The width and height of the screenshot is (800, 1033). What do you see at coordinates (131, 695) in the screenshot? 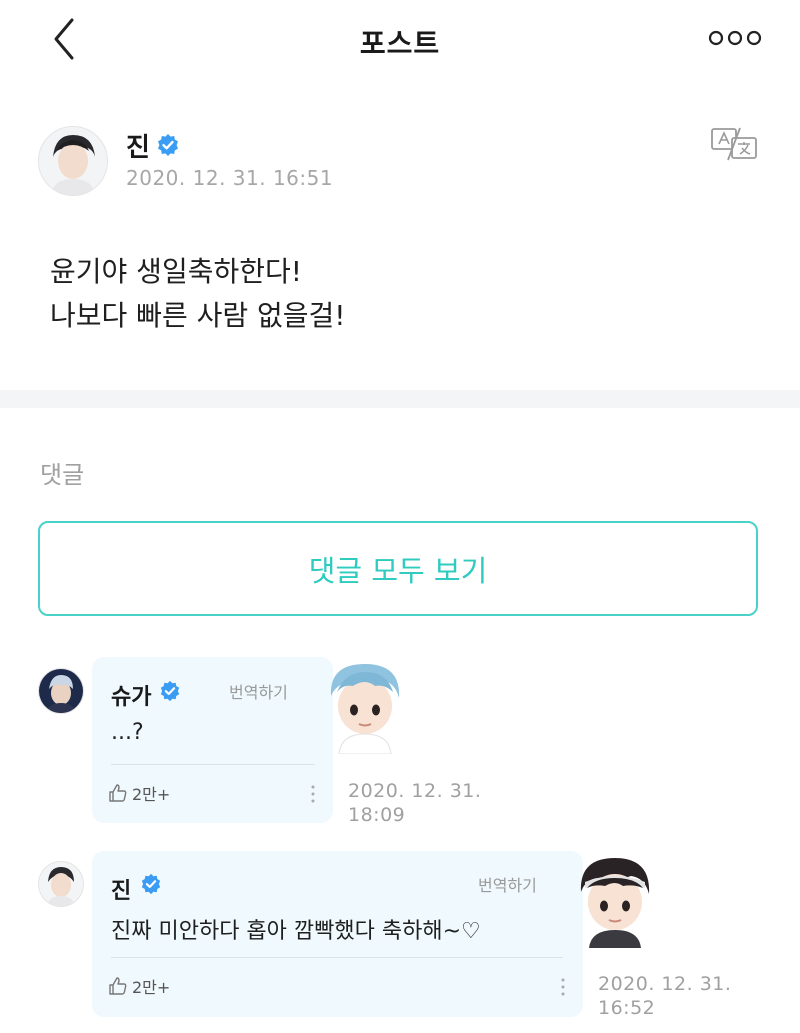
I see `comment-author: 슈가` at bounding box center [131, 695].